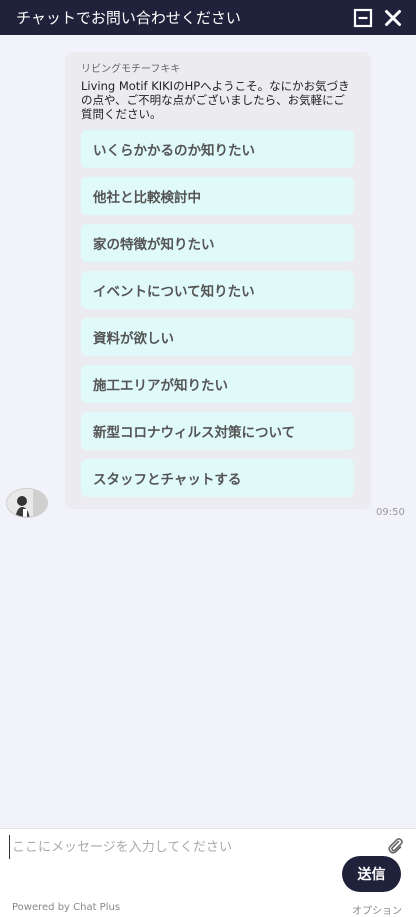  I want to click on close-icon, so click(393, 17).